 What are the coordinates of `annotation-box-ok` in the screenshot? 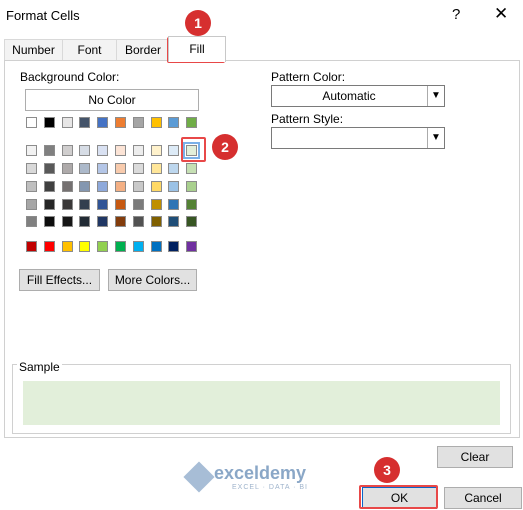 It's located at (398, 497).